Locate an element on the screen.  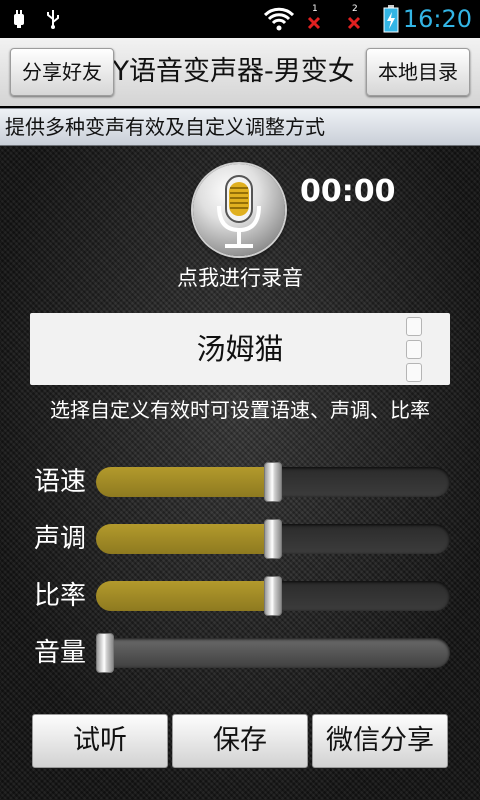
pitch-slider-fill is located at coordinates (184, 539).